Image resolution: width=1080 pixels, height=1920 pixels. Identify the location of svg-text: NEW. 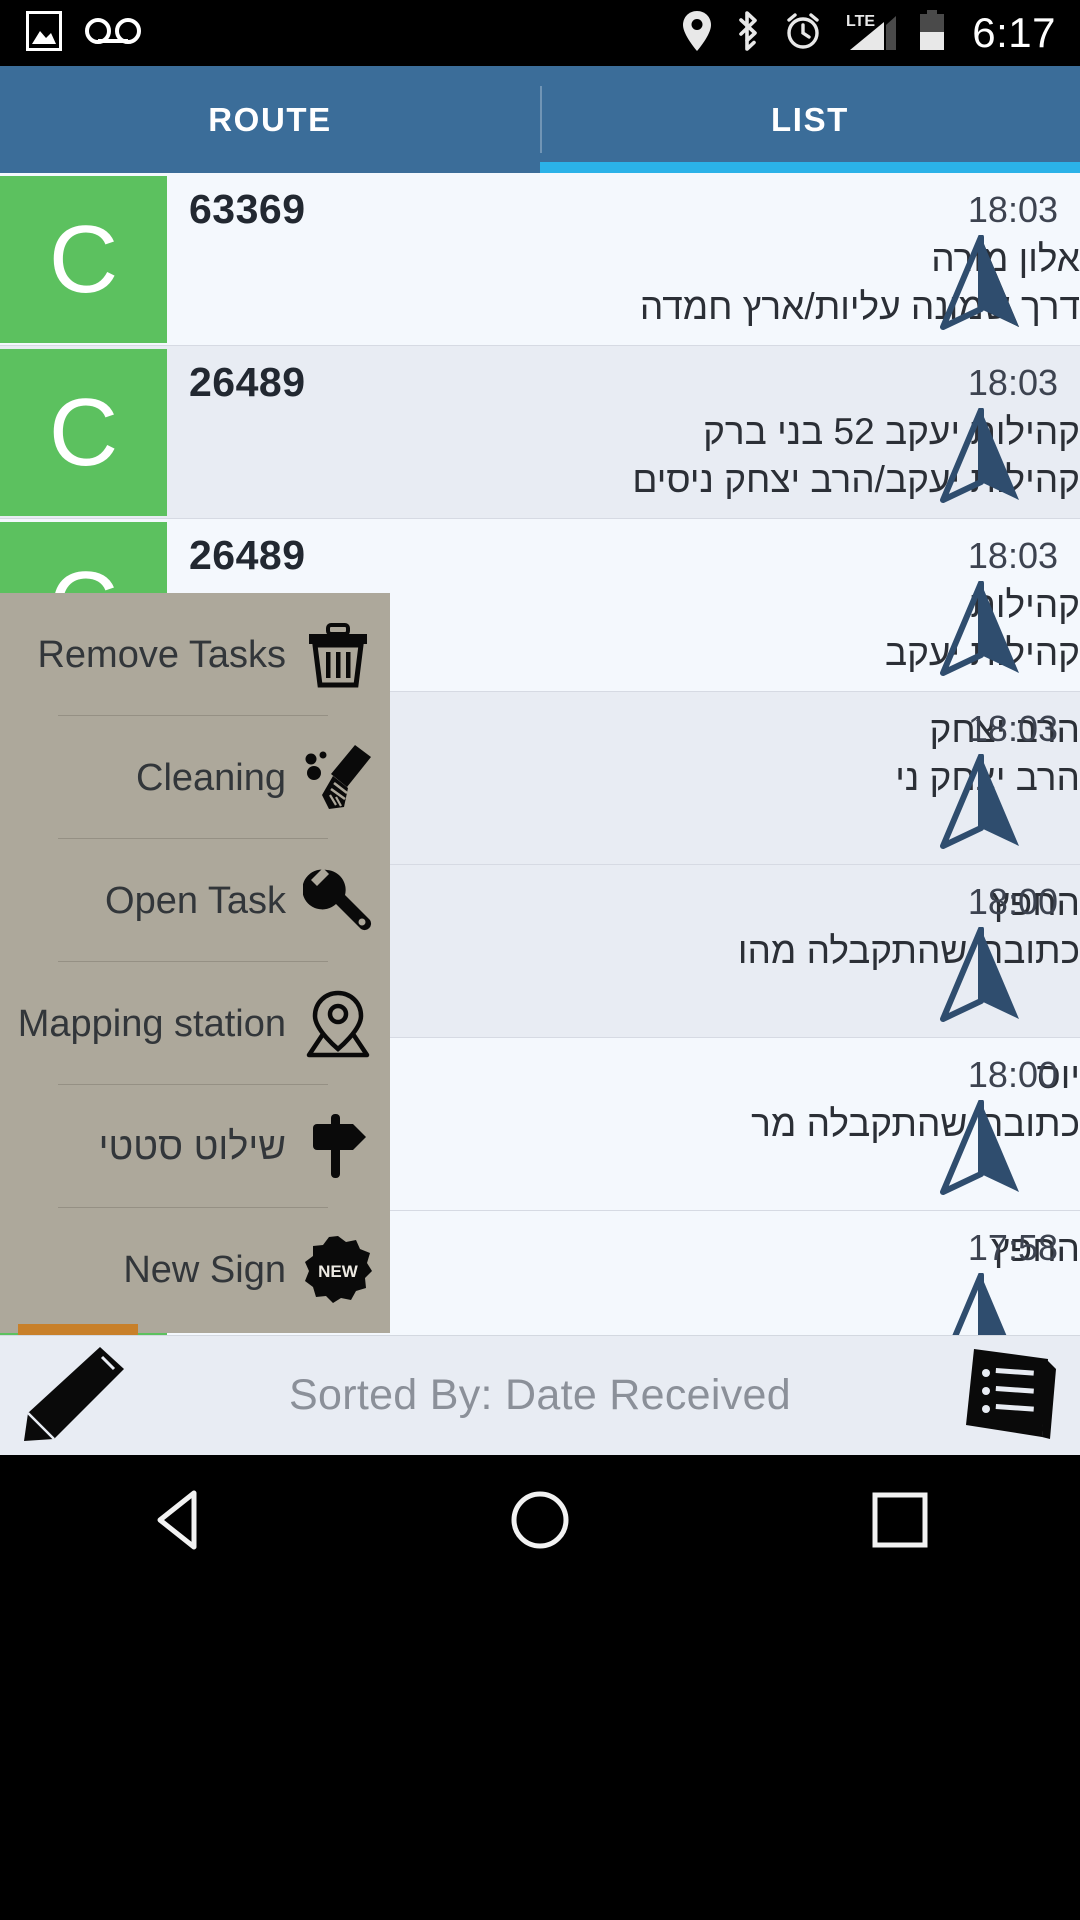
(338, 1271).